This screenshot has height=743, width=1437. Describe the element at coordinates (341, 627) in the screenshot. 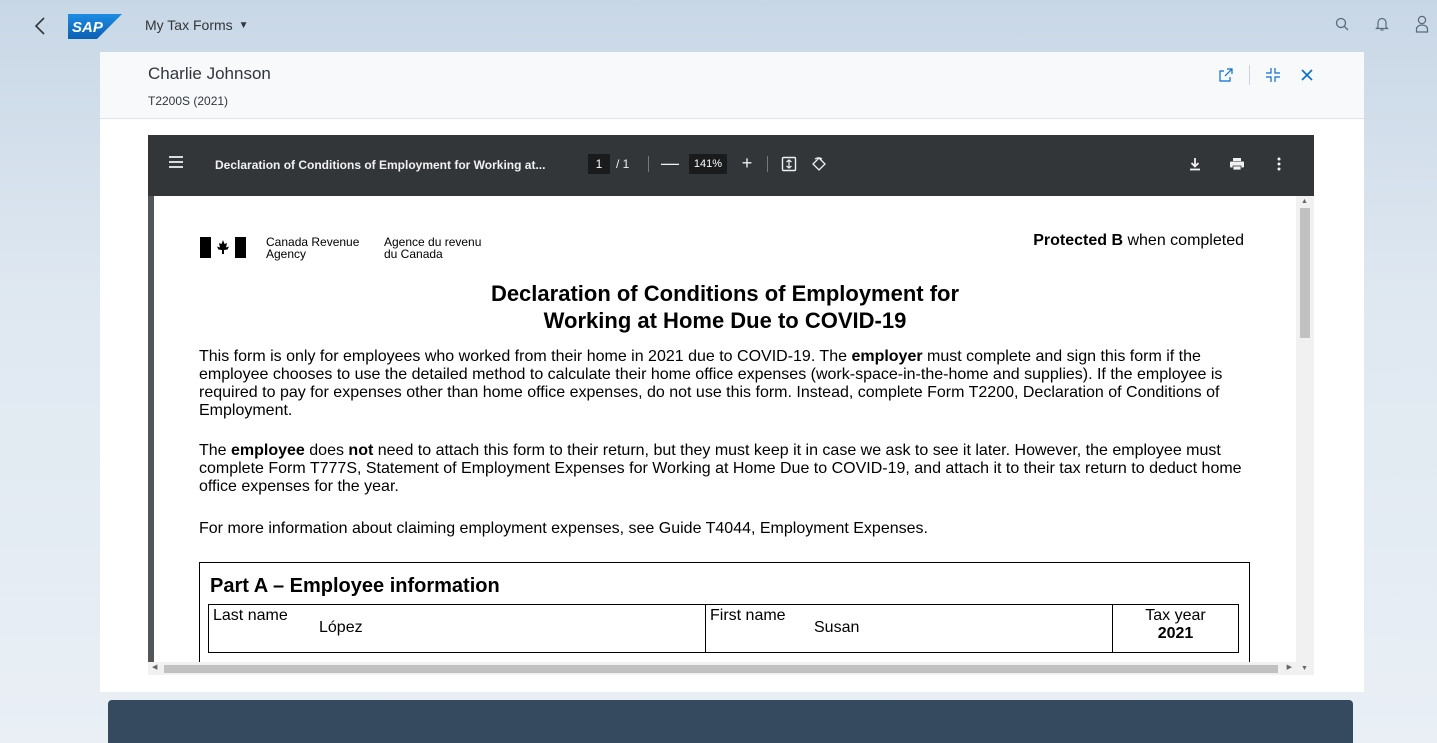

I see `last-name-value: López` at that location.